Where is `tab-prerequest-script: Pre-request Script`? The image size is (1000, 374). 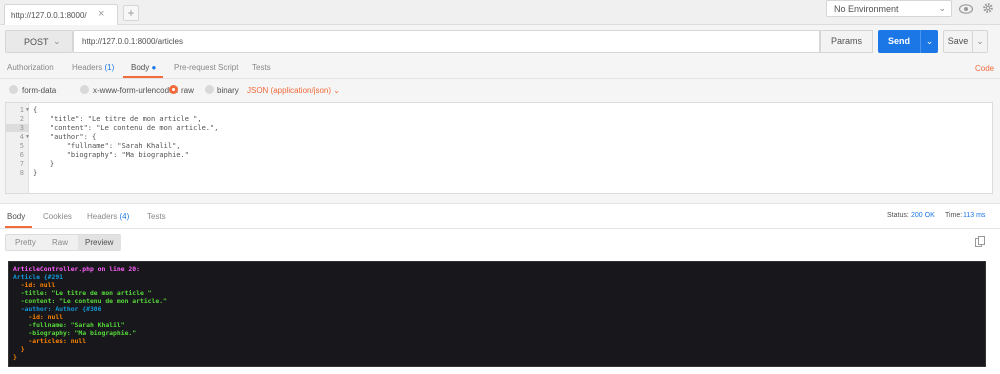
tab-prerequest-script: Pre-request Script is located at coordinates (206, 67).